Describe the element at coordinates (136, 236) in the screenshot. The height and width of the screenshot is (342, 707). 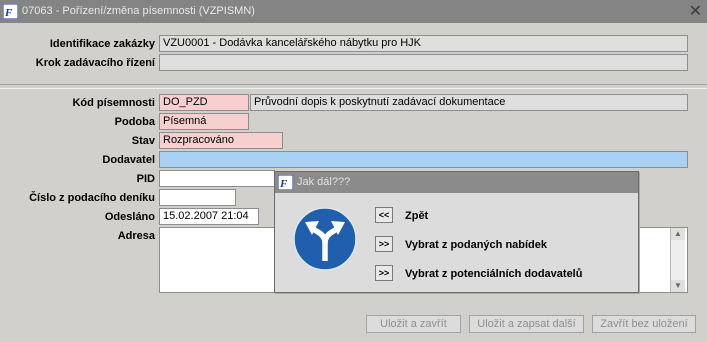
I see `label-adresa: Adresa` at that location.